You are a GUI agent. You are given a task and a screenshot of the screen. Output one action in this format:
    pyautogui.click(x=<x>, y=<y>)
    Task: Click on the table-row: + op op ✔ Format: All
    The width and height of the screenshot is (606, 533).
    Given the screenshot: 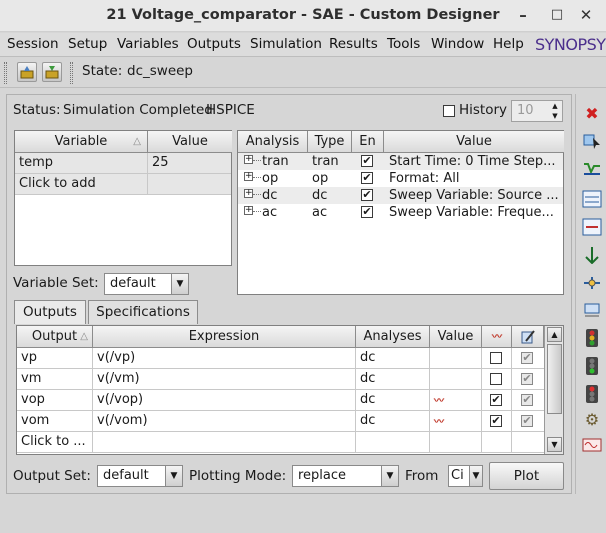 What is the action you would take?
    pyautogui.click(x=400, y=178)
    